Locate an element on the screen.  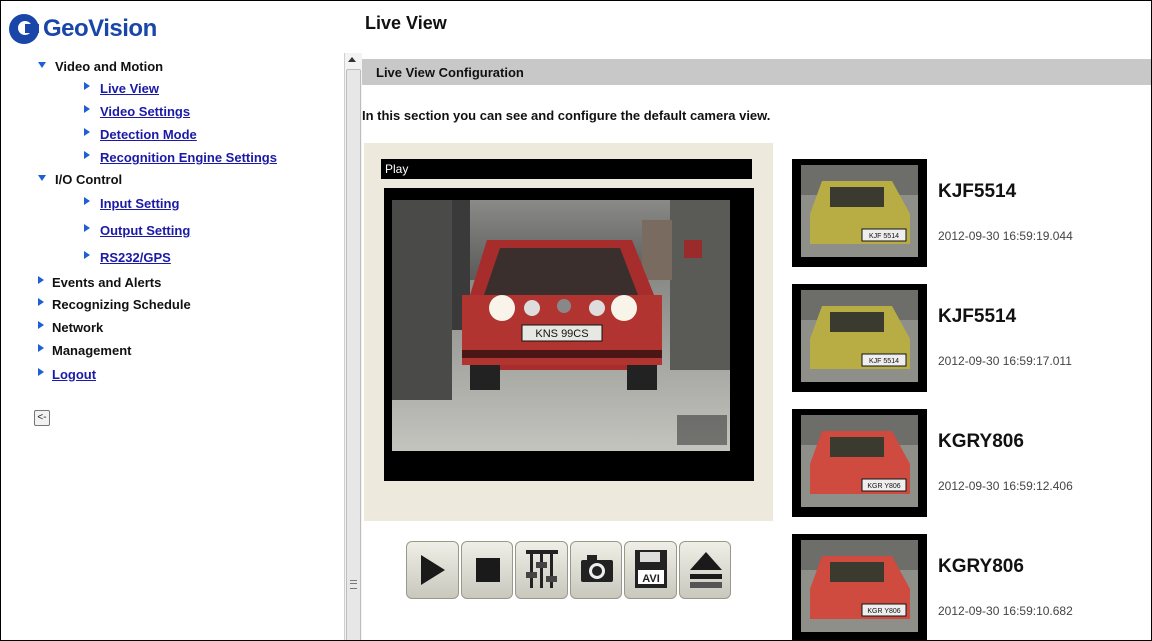
sidebar-item-recognition-engine-settings: Recognition Engine Settings is located at coordinates (180, 157).